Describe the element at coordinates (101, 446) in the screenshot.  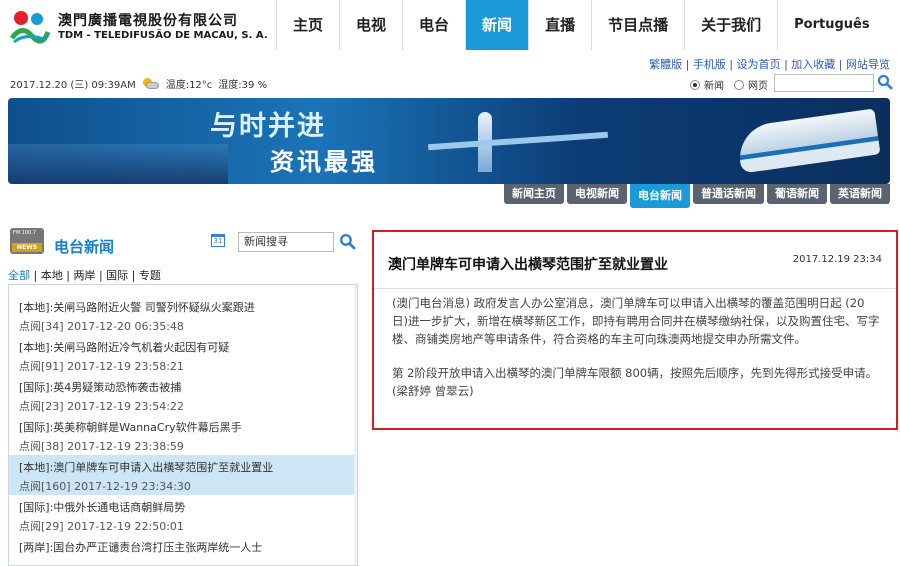
I see `list-item-meta: 点阅[38] 2017-12-19 23:38:59` at that location.